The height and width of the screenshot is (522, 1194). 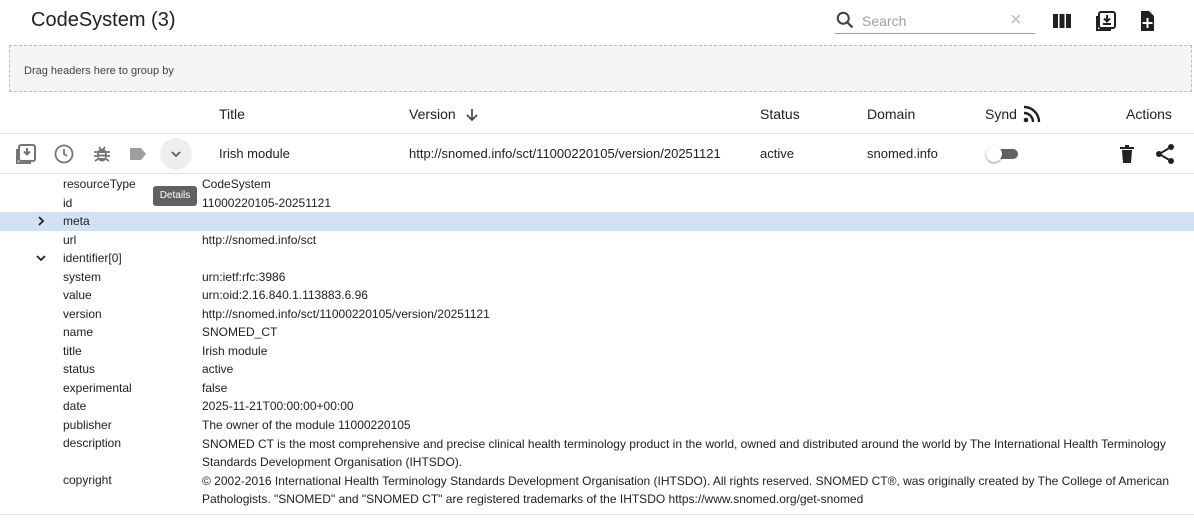 What do you see at coordinates (87, 480) in the screenshot?
I see `detail-key: copyright` at bounding box center [87, 480].